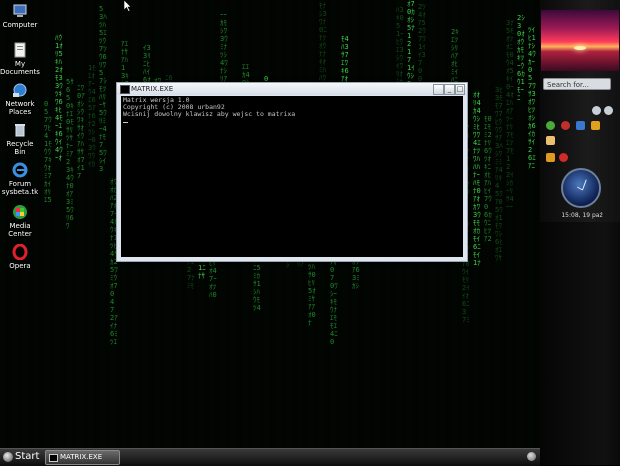 The height and width of the screenshot is (466, 620). Describe the element at coordinates (152, 89) in the screenshot. I see `window-title: MATRIX.EXE` at that location.